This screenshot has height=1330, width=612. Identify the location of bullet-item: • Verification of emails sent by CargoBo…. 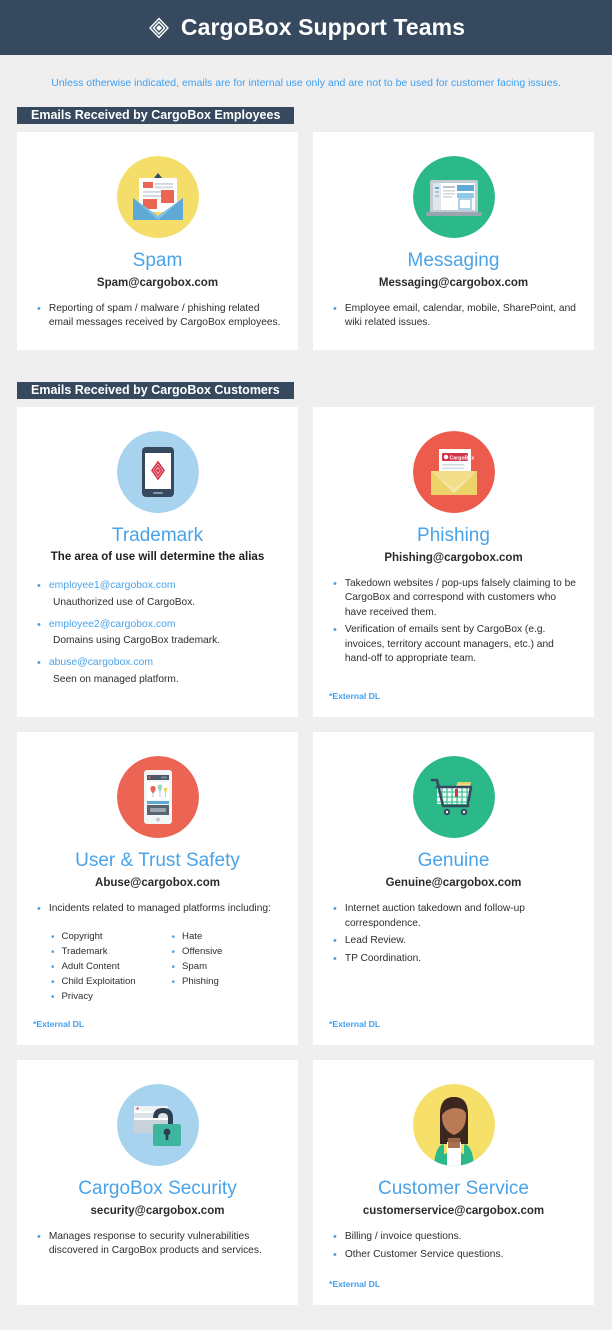
(455, 644).